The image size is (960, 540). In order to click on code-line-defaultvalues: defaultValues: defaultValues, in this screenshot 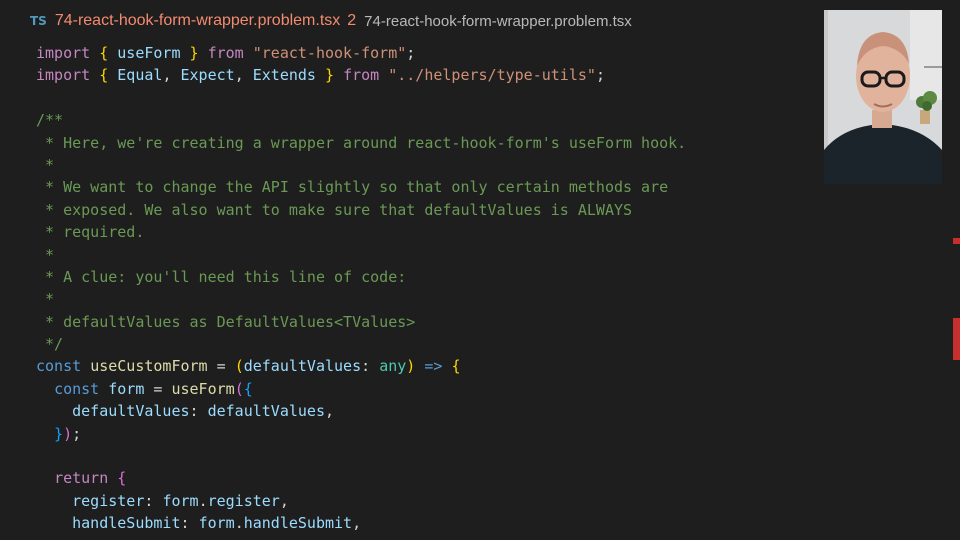, I will do `click(203, 411)`.